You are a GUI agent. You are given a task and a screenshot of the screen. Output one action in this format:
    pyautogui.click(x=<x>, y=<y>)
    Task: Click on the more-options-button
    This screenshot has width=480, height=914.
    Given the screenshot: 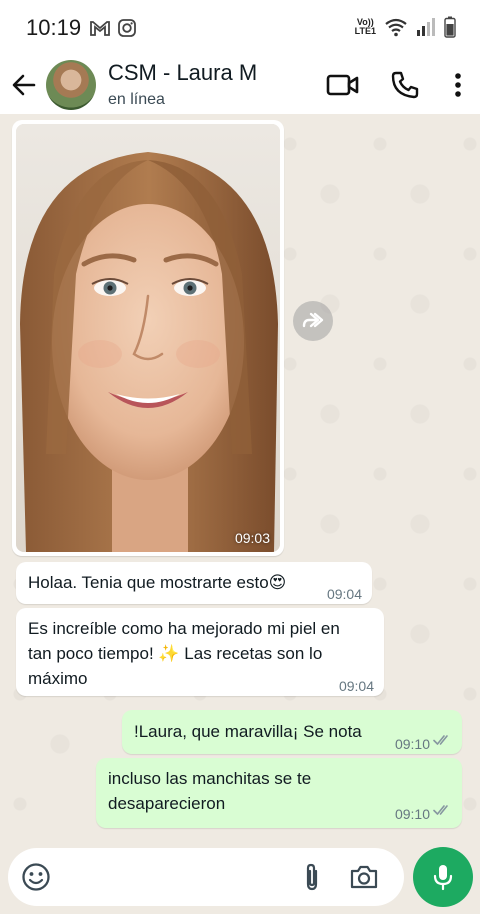 What is the action you would take?
    pyautogui.click(x=458, y=85)
    